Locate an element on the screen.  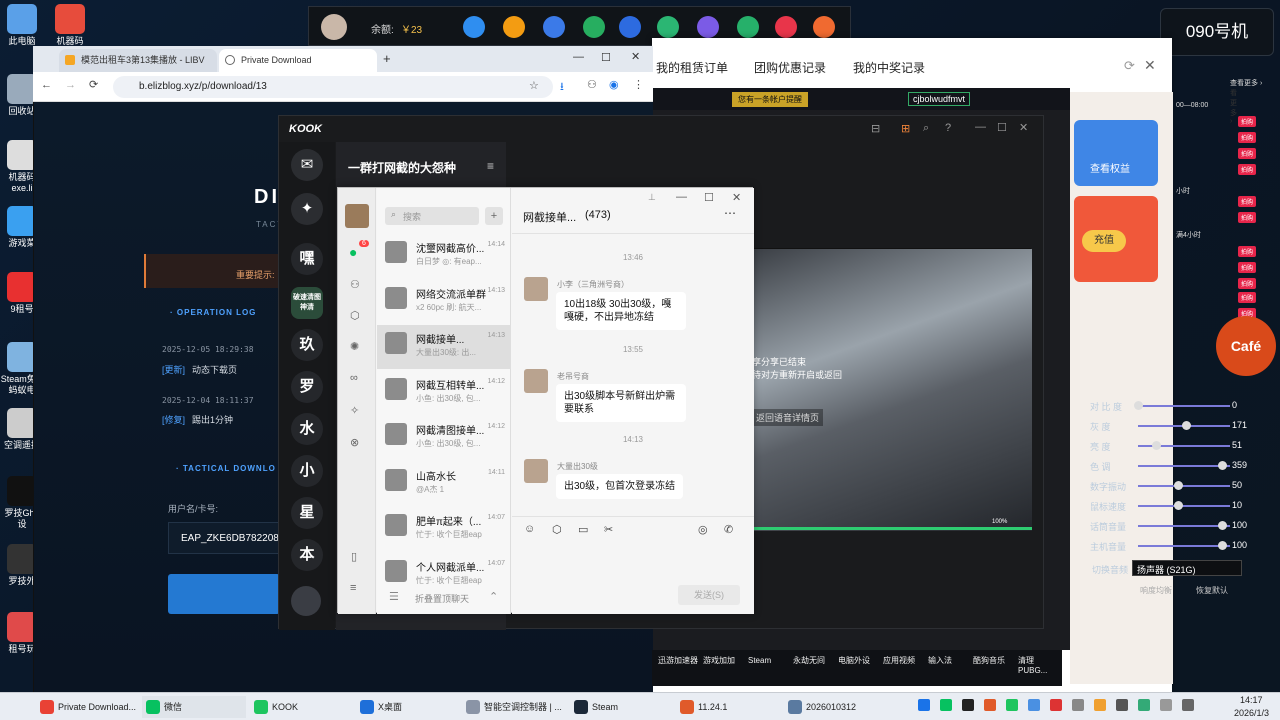
back-icon: ← is located at coordinates (46, 85).